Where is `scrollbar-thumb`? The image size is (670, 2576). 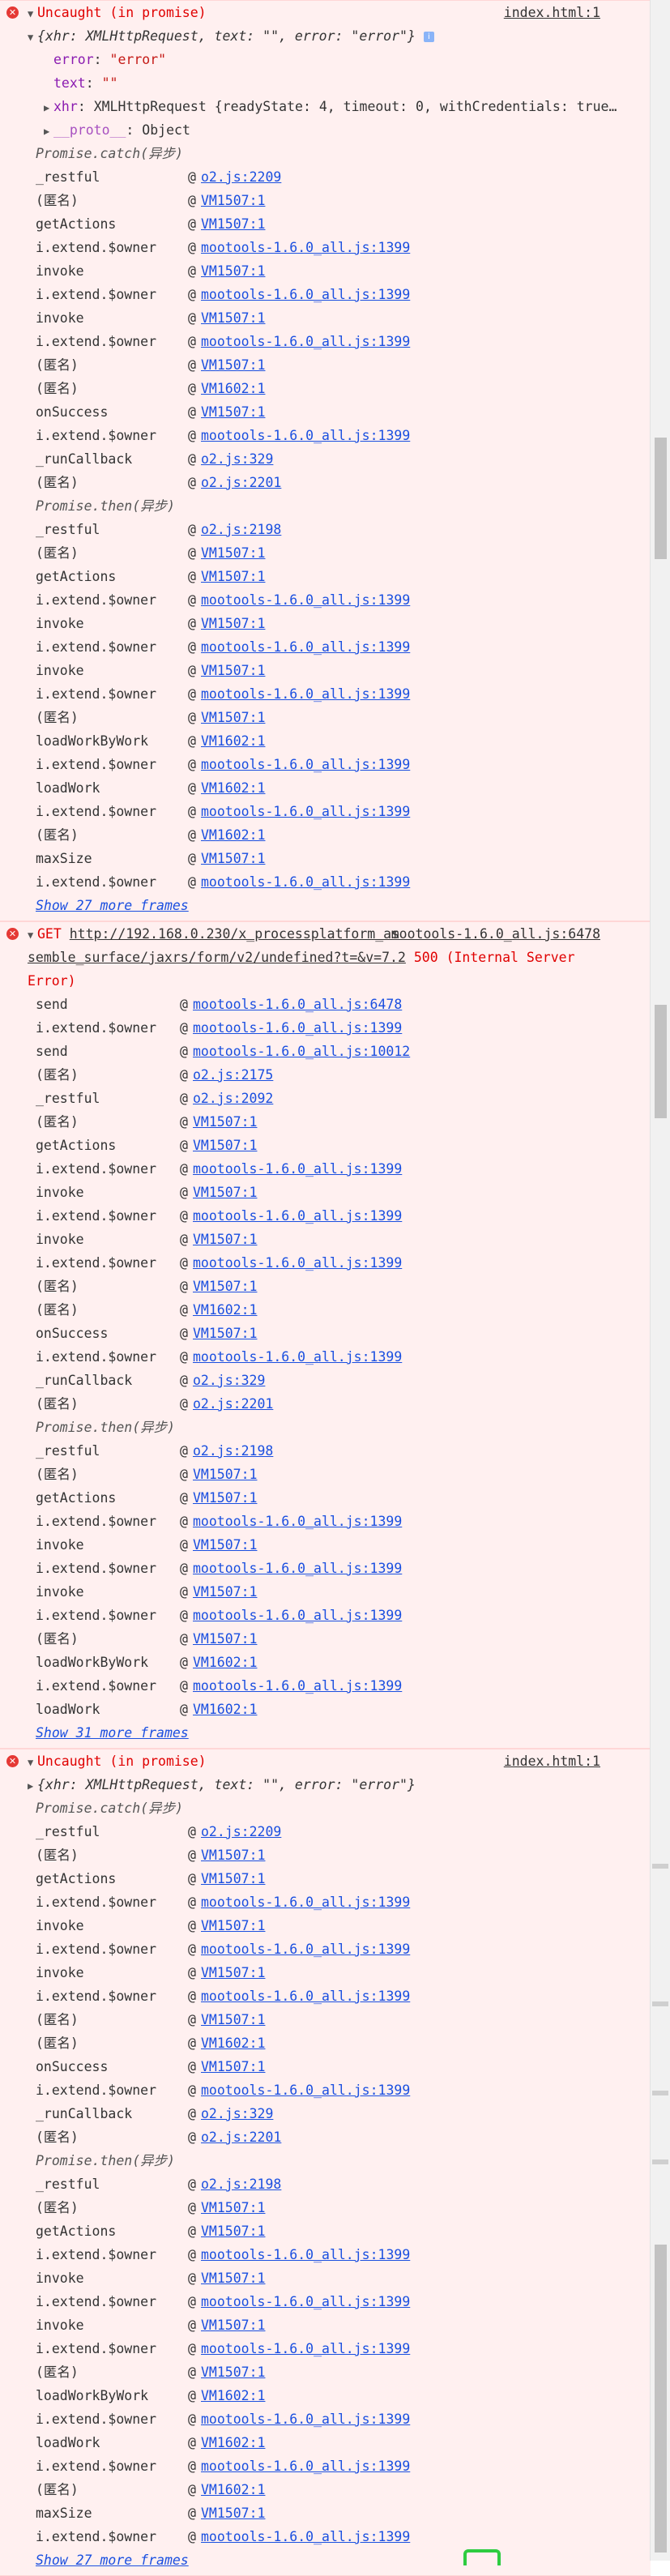 scrollbar-thumb is located at coordinates (661, 498).